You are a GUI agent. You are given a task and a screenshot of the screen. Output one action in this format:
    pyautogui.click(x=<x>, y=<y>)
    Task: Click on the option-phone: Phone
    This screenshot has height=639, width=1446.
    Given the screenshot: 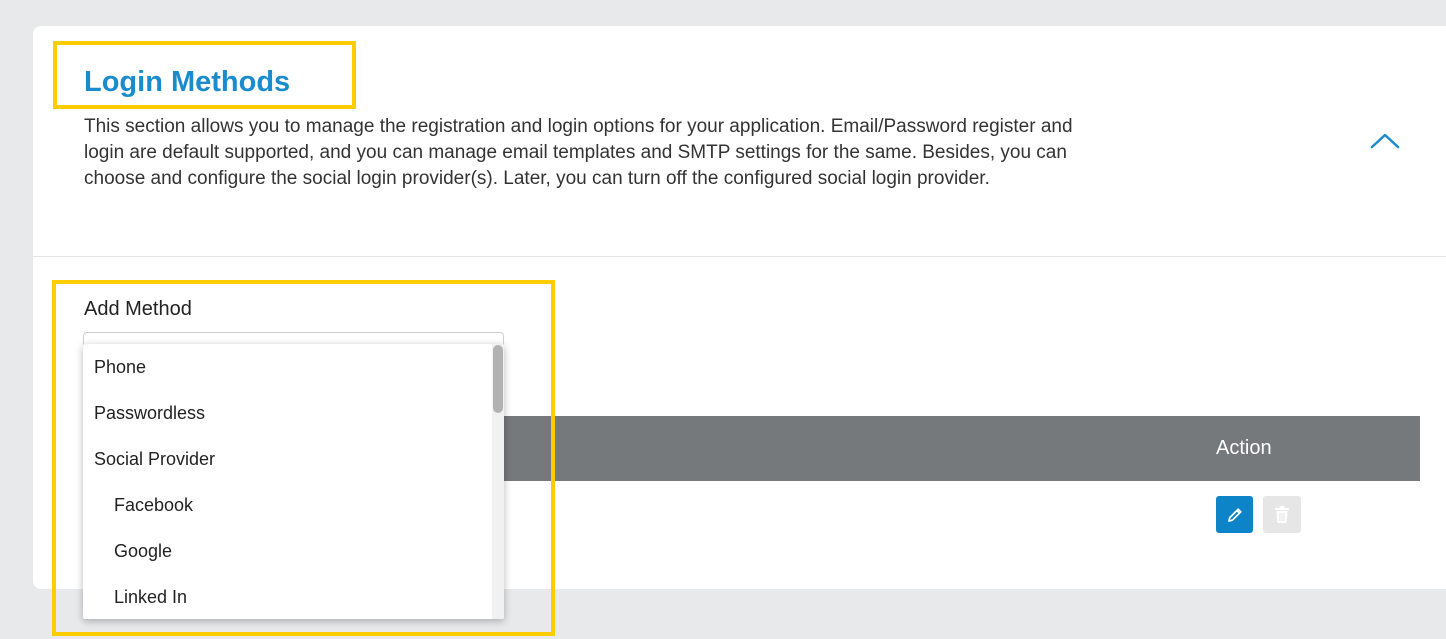 What is the action you would take?
    pyautogui.click(x=287, y=367)
    